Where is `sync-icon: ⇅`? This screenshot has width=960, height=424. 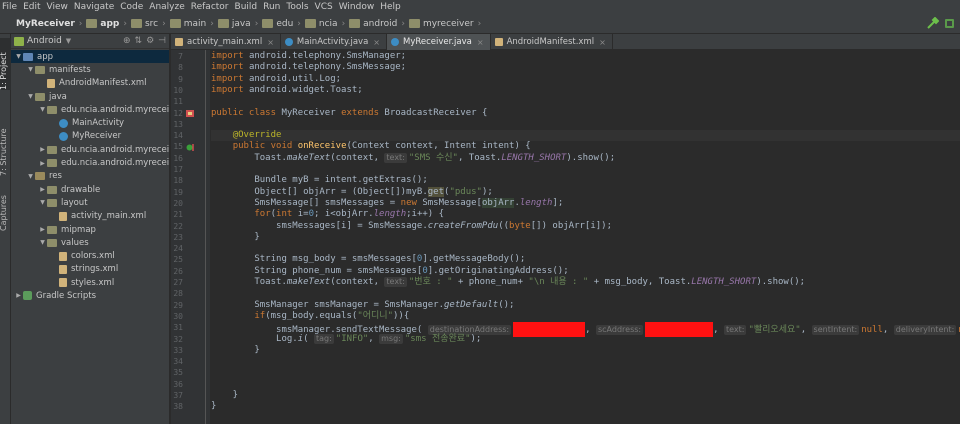 sync-icon: ⇅ is located at coordinates (139, 41).